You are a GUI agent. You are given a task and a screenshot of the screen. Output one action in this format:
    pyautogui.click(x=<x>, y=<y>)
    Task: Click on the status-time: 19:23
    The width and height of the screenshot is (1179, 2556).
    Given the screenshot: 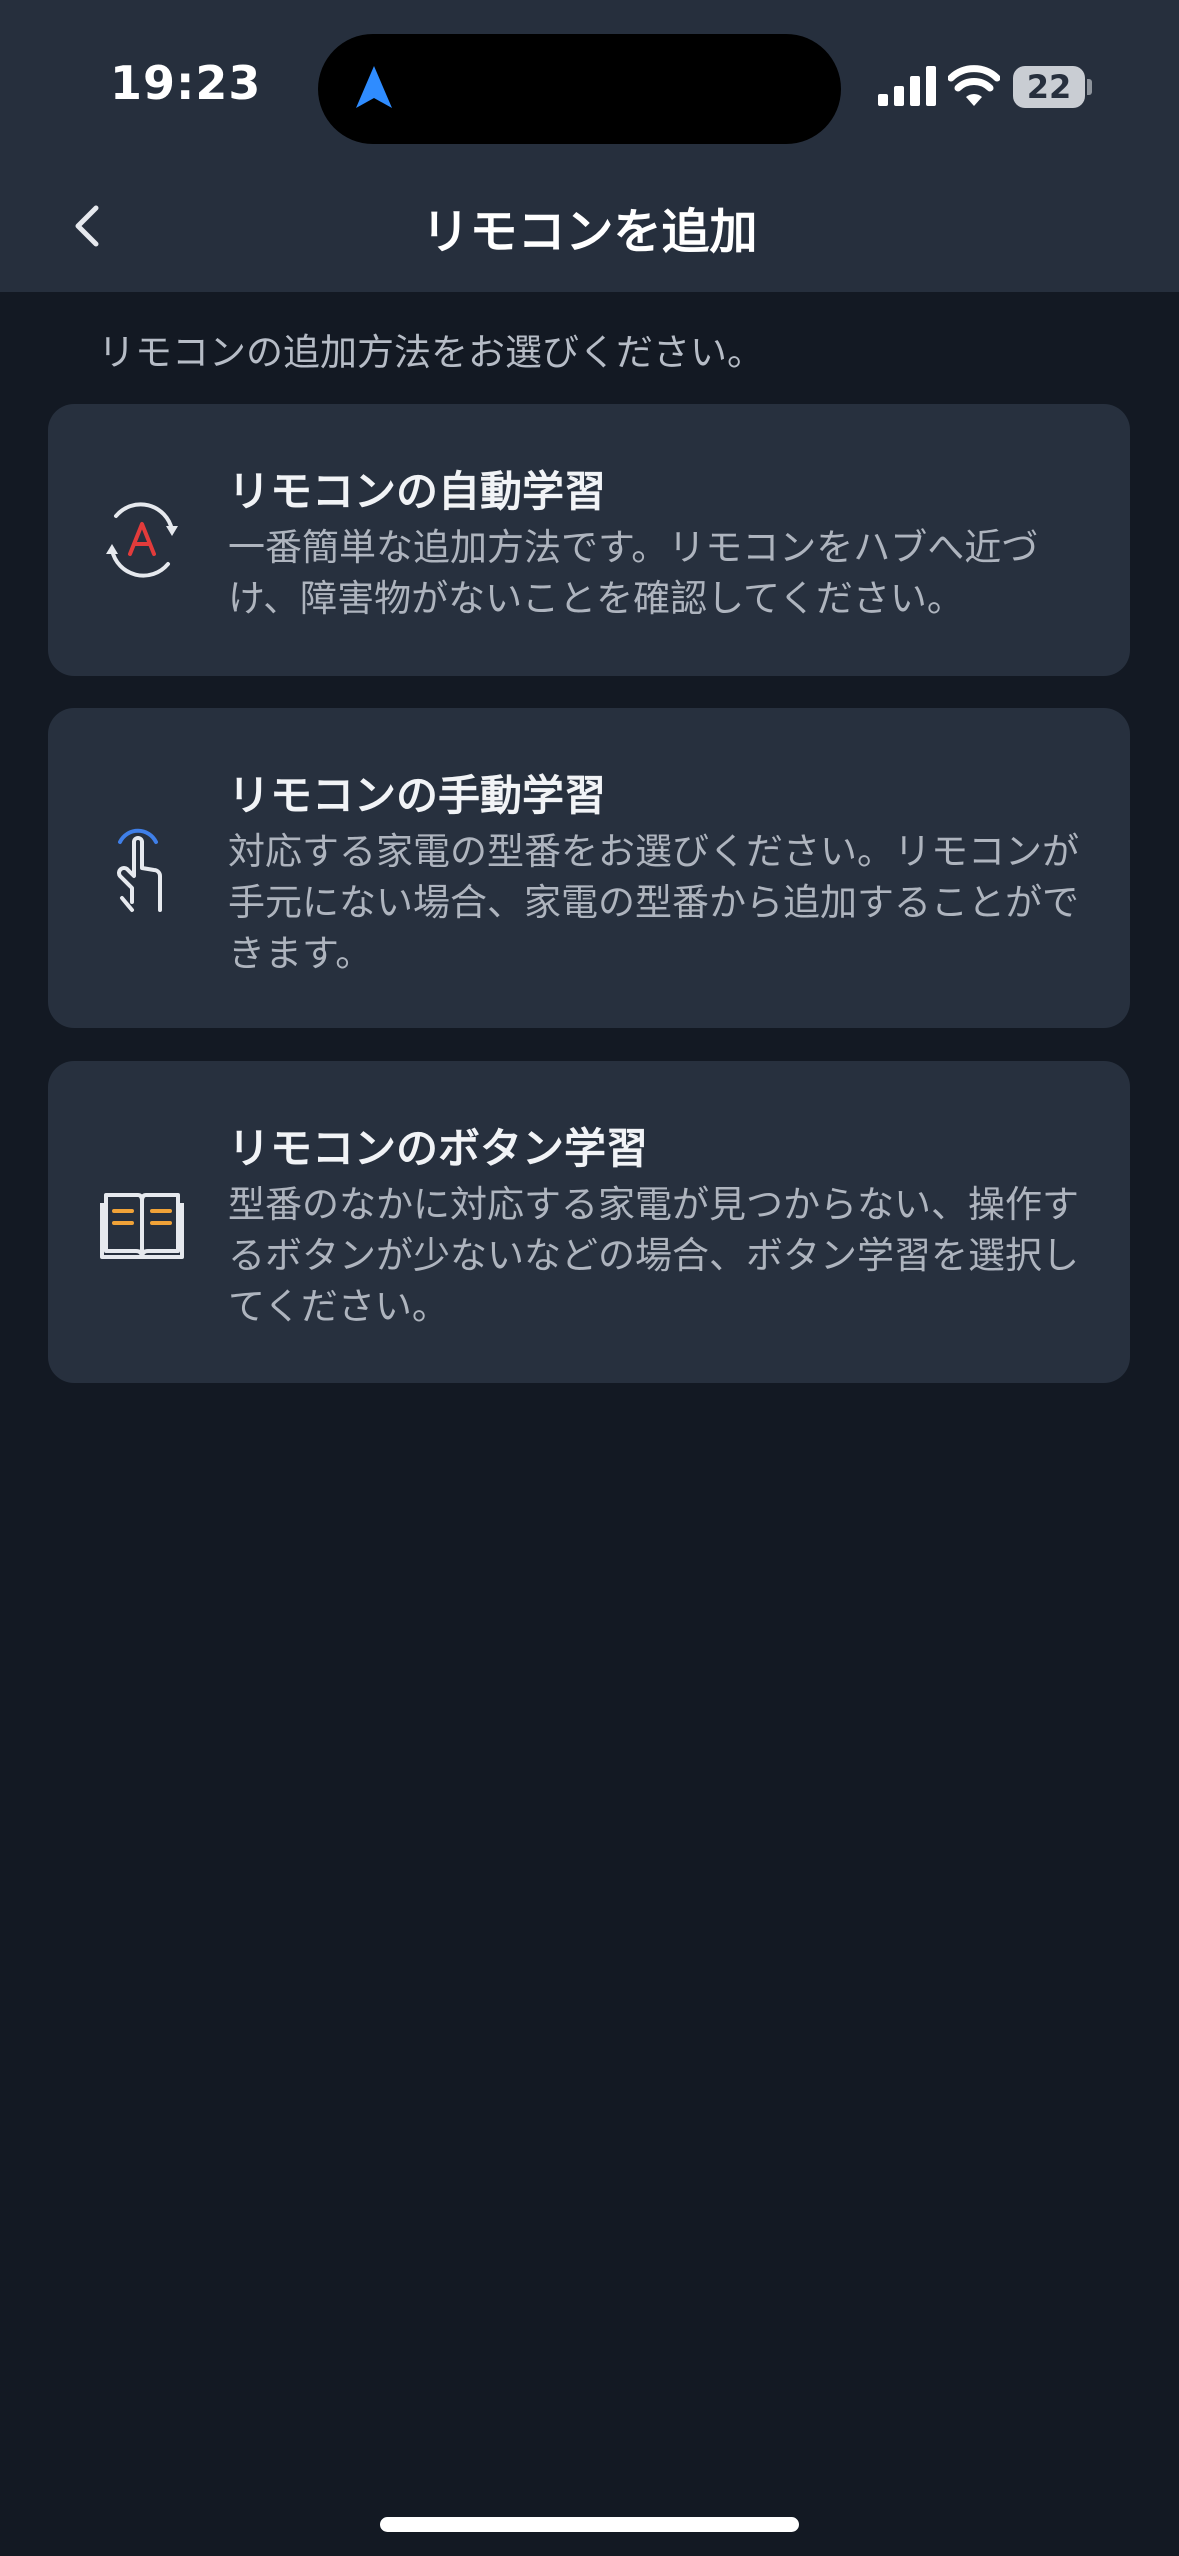 What is the action you would take?
    pyautogui.click(x=186, y=83)
    